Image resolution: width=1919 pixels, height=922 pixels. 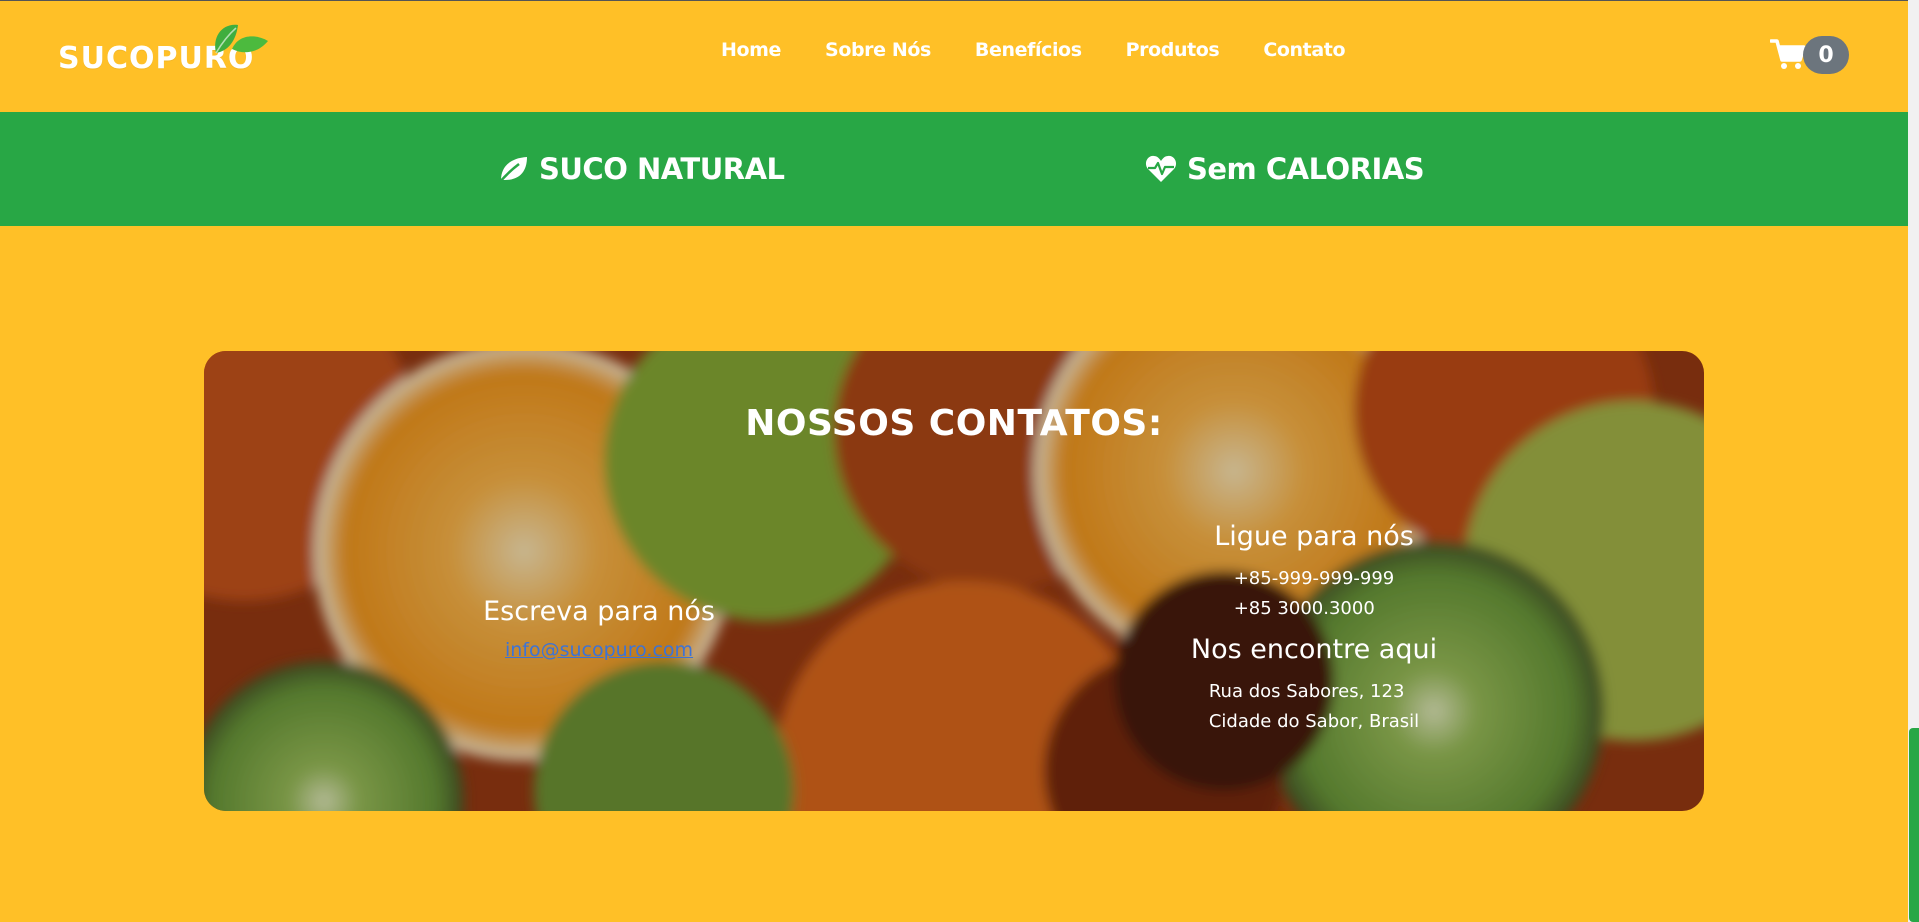 I want to click on write-to-us-section: Escreva para nós info@sucopuro.com, so click(x=599, y=628).